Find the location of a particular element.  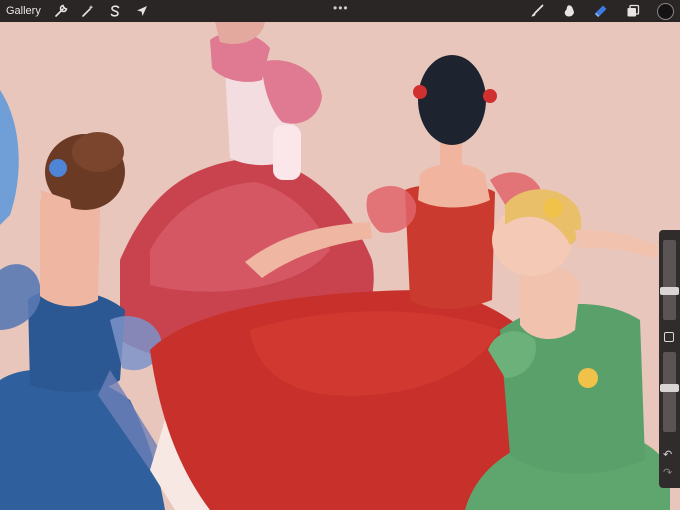

right-toolbar is located at coordinates (594, 11).